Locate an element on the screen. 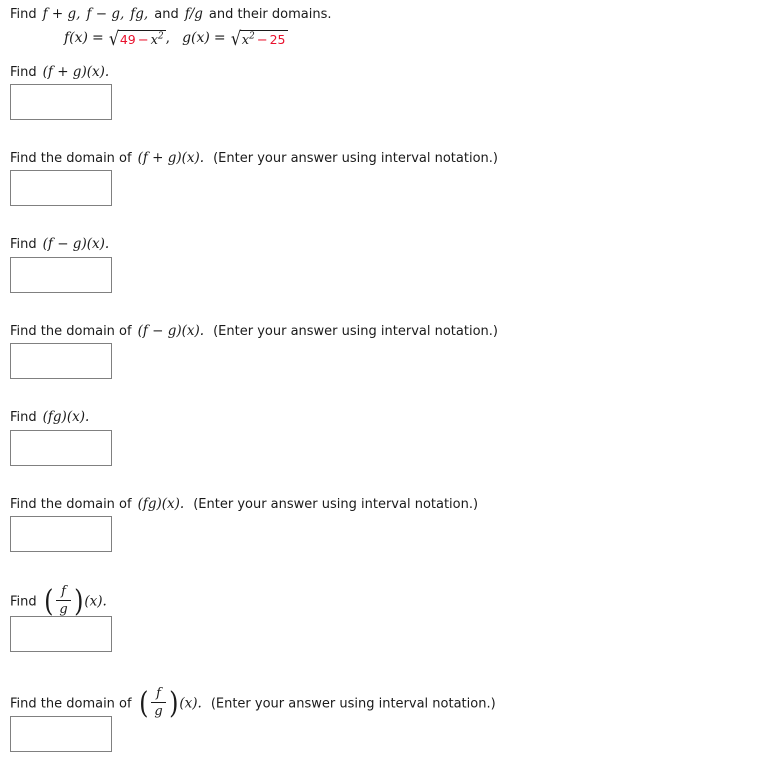 This screenshot has width=774, height=766. radicand-g: x2−25 is located at coordinates (263, 39).